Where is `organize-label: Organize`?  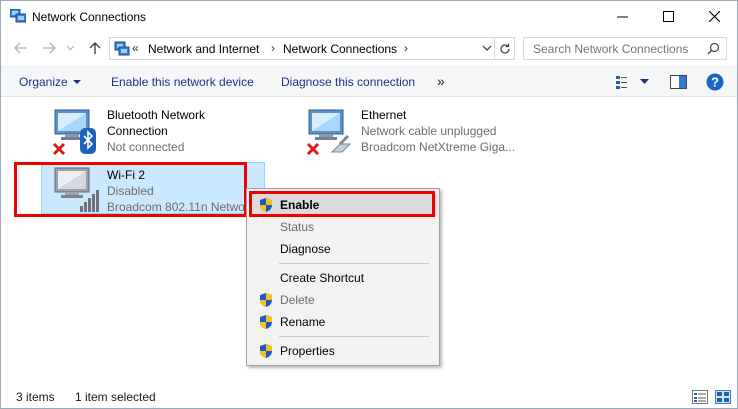
organize-label: Organize is located at coordinates (43, 82).